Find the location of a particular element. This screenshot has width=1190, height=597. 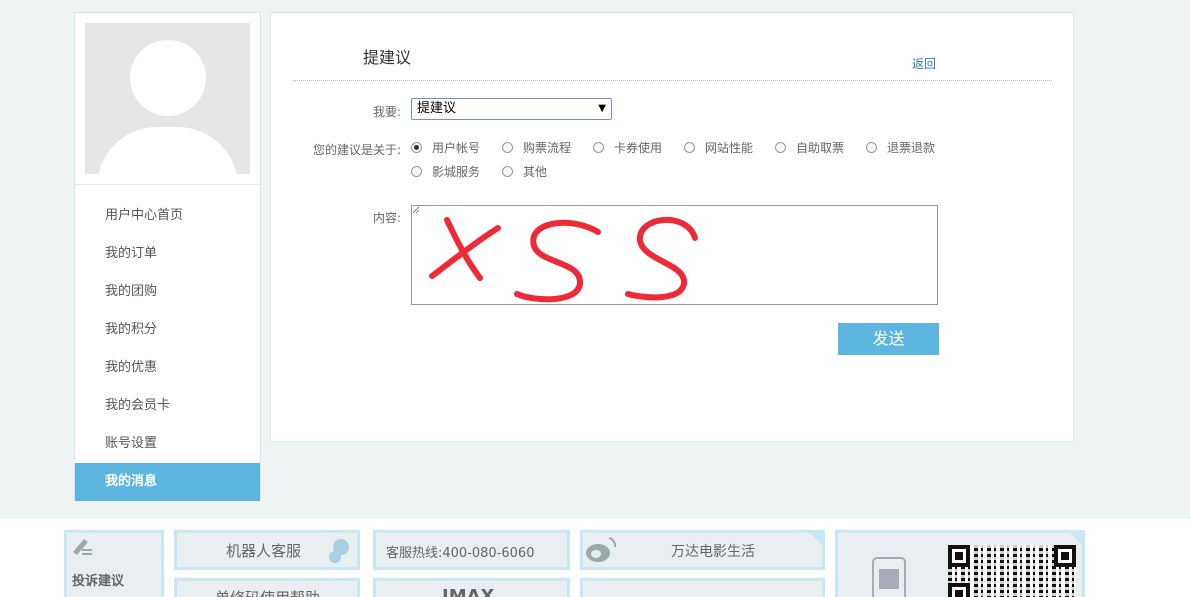

help-tile: 单修码使用帮助 is located at coordinates (267, 587).